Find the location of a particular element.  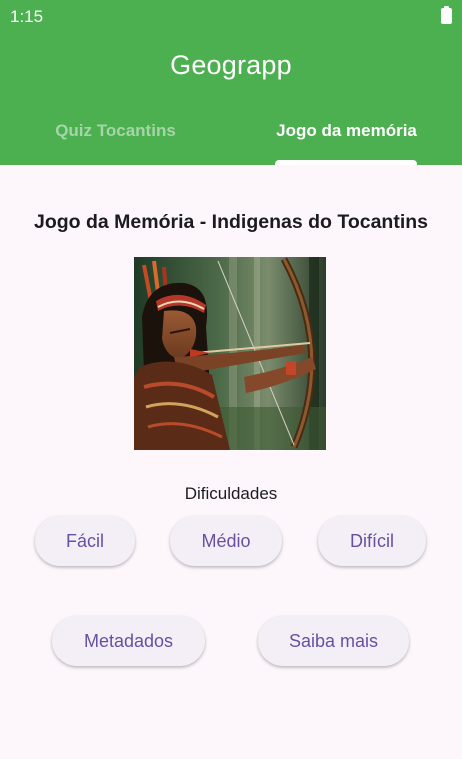

app-title: Geograpp is located at coordinates (231, 65).